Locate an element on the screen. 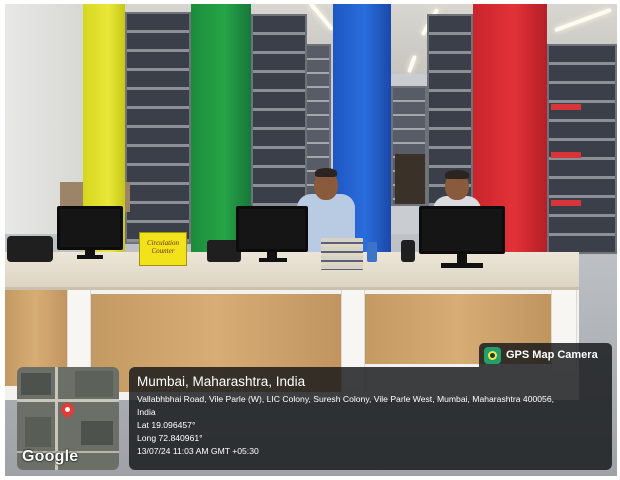 The width and height of the screenshot is (620, 480). assistant-hair is located at coordinates (457, 174).